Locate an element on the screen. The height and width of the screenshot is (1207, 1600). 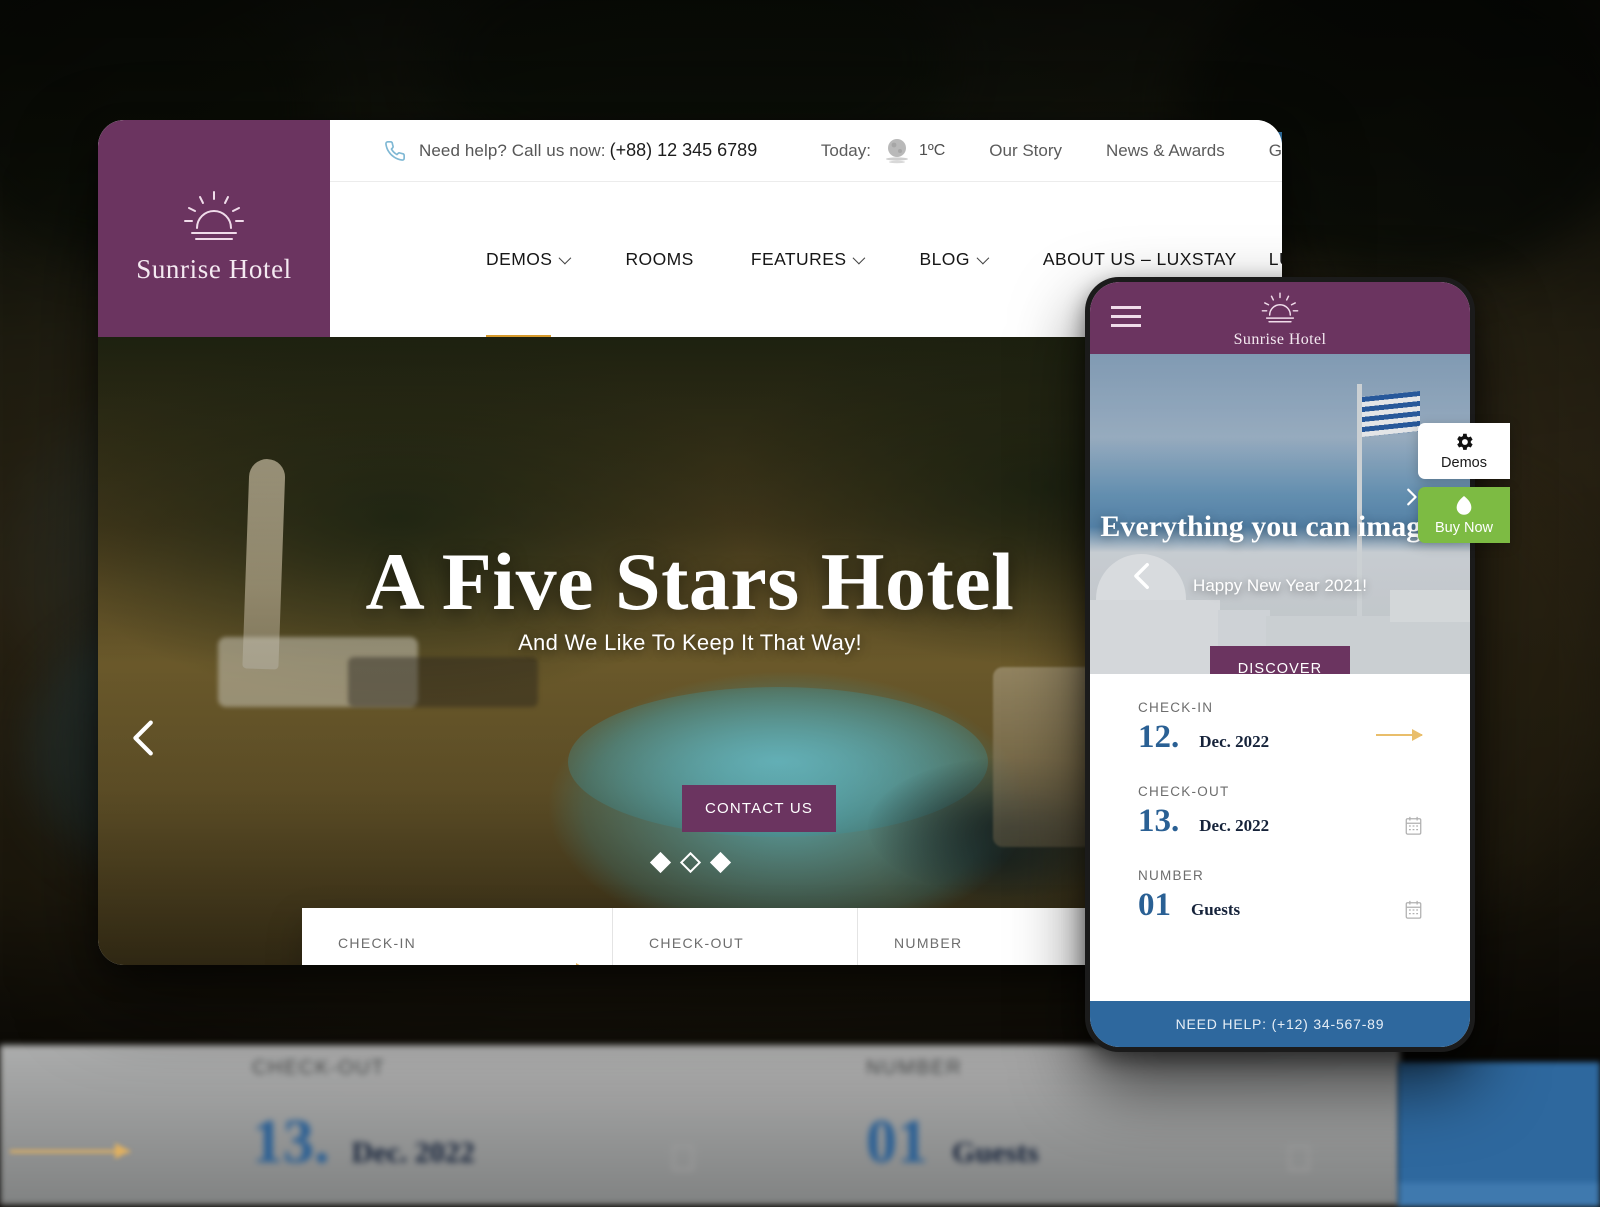
topnav-our-story: Our Story is located at coordinates (1025, 151).